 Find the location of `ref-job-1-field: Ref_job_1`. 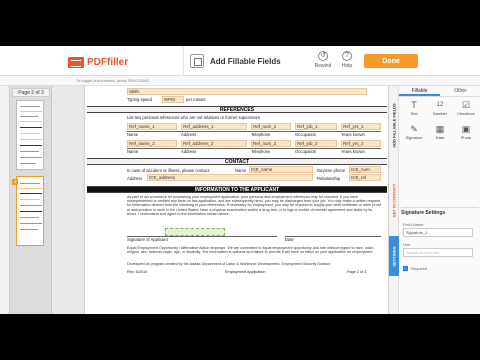

ref-job-1-field: Ref_job_1 is located at coordinates (316, 126).